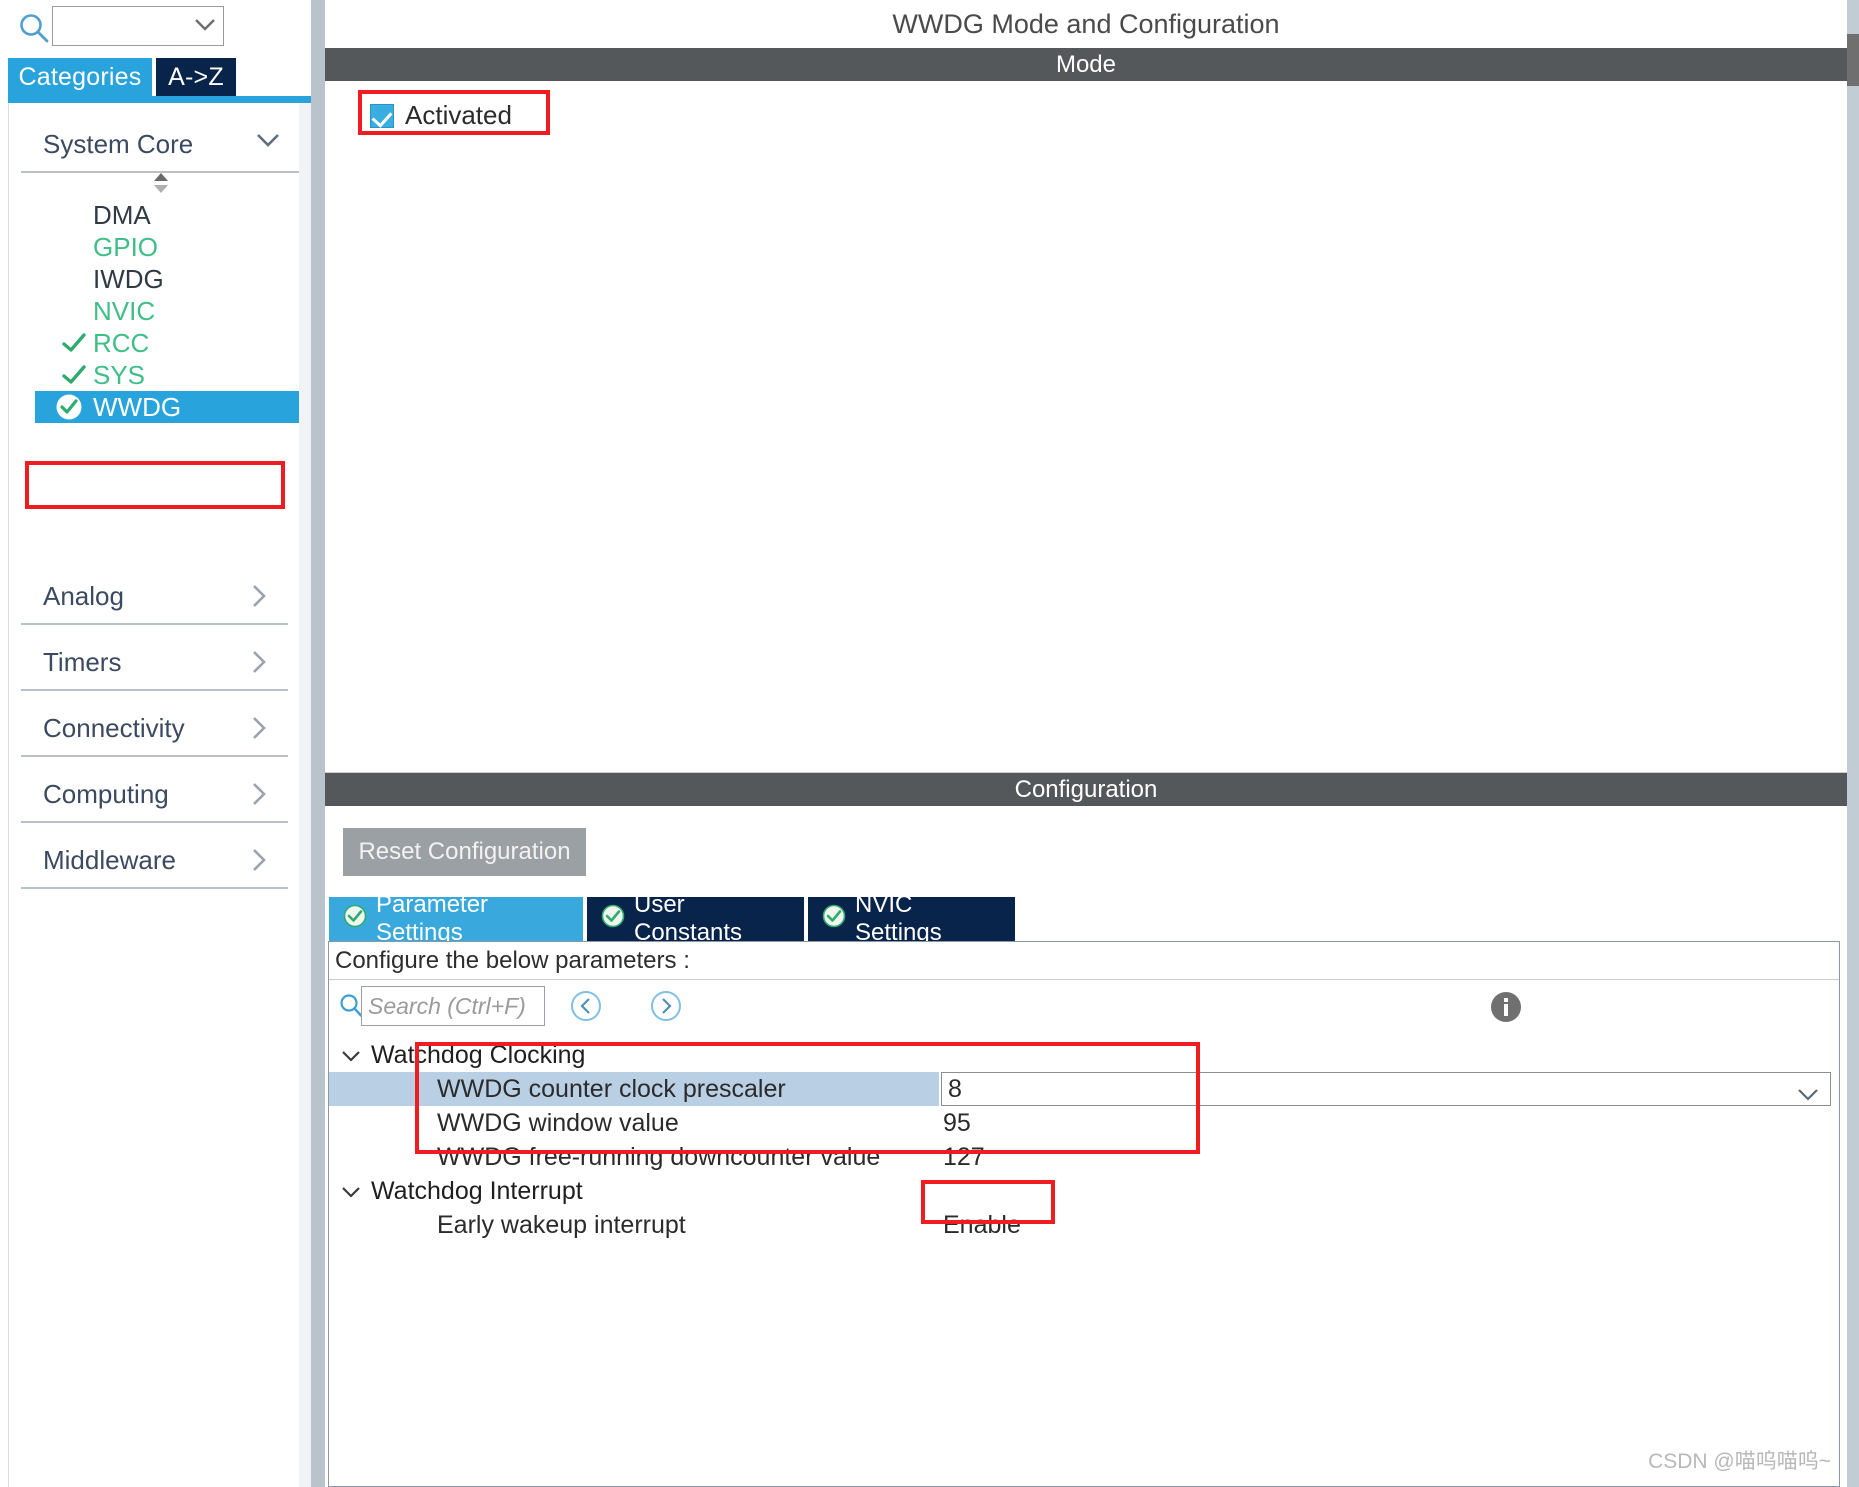  What do you see at coordinates (1084, 1123) in the screenshot?
I see `table-row: WWDG window value 95` at bounding box center [1084, 1123].